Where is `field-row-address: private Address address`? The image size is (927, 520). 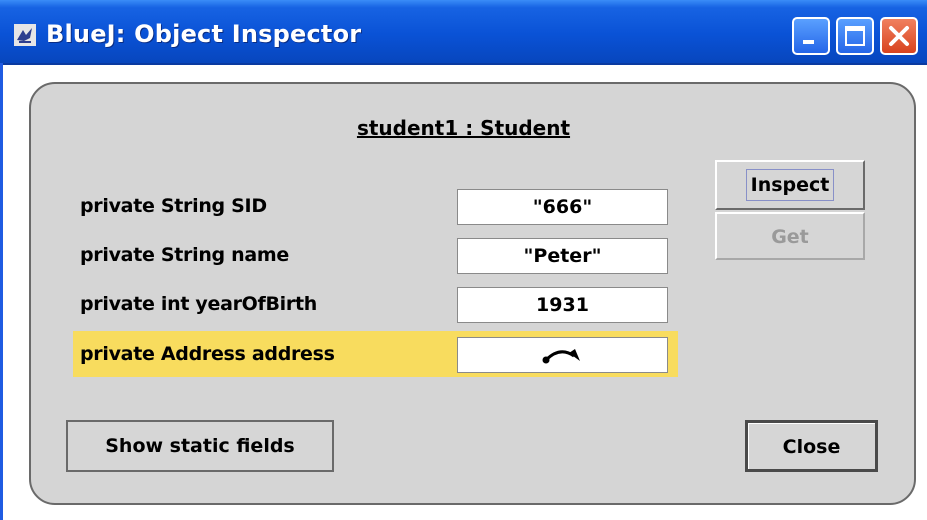
field-row-address: private Address address is located at coordinates (375, 354).